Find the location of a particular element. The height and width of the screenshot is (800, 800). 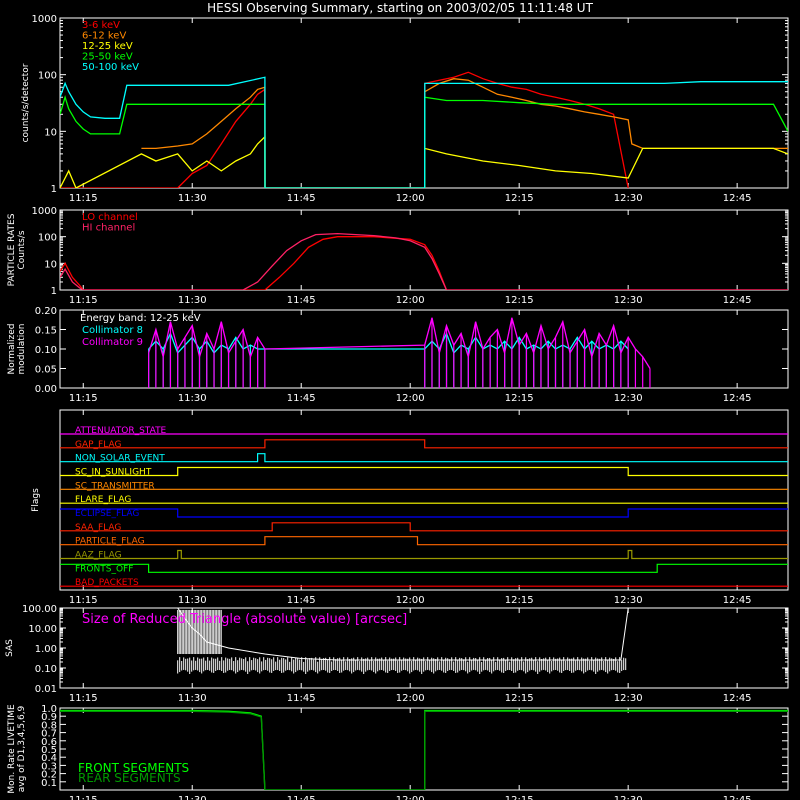

legend-entry: Collimator 8 is located at coordinates (112, 330).